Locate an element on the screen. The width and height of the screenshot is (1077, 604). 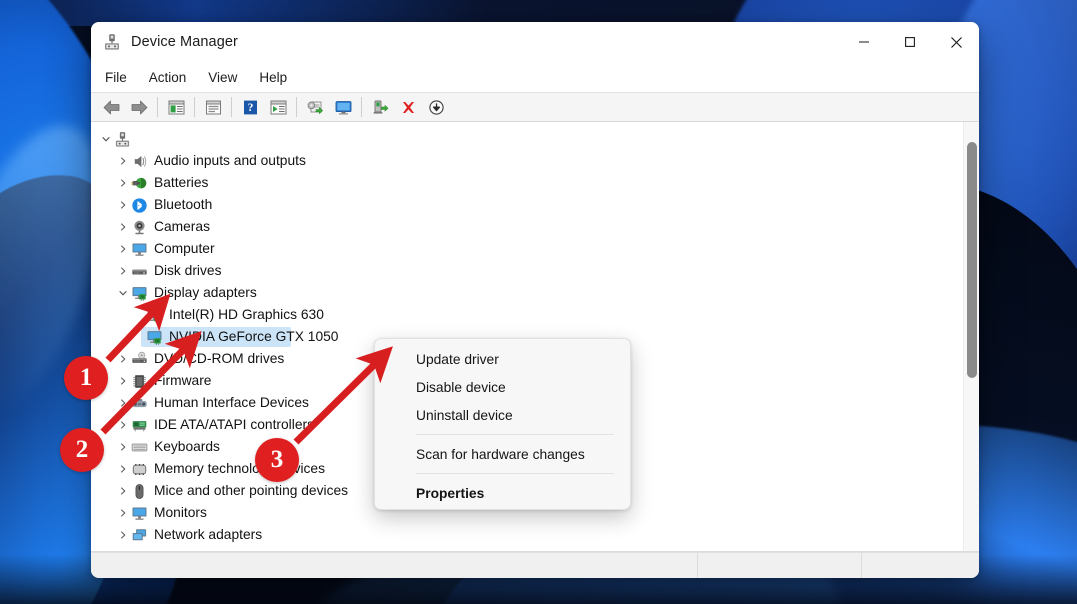
annotation-arrows is located at coordinates (246, 369).